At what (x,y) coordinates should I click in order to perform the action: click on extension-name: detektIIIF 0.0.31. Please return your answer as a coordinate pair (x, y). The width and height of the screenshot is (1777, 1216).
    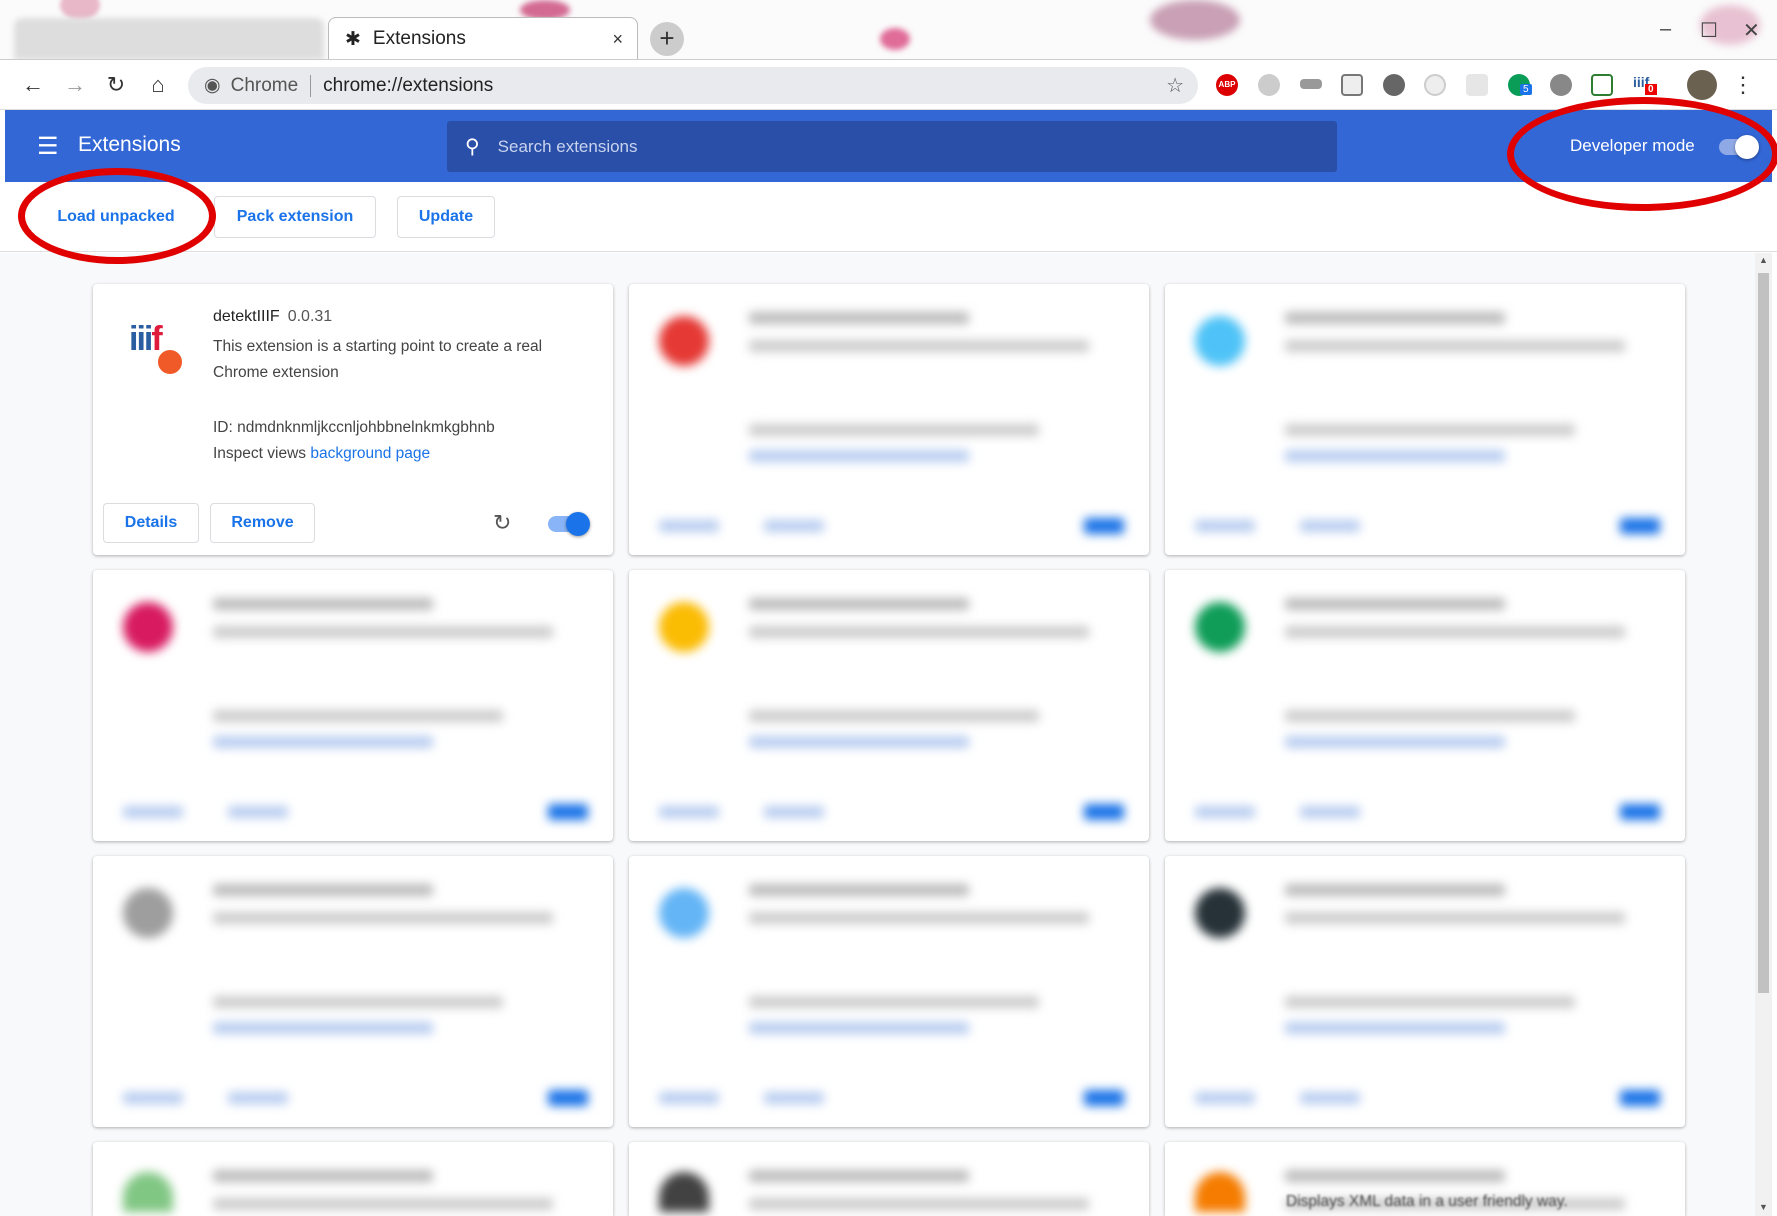
    Looking at the image, I should click on (273, 316).